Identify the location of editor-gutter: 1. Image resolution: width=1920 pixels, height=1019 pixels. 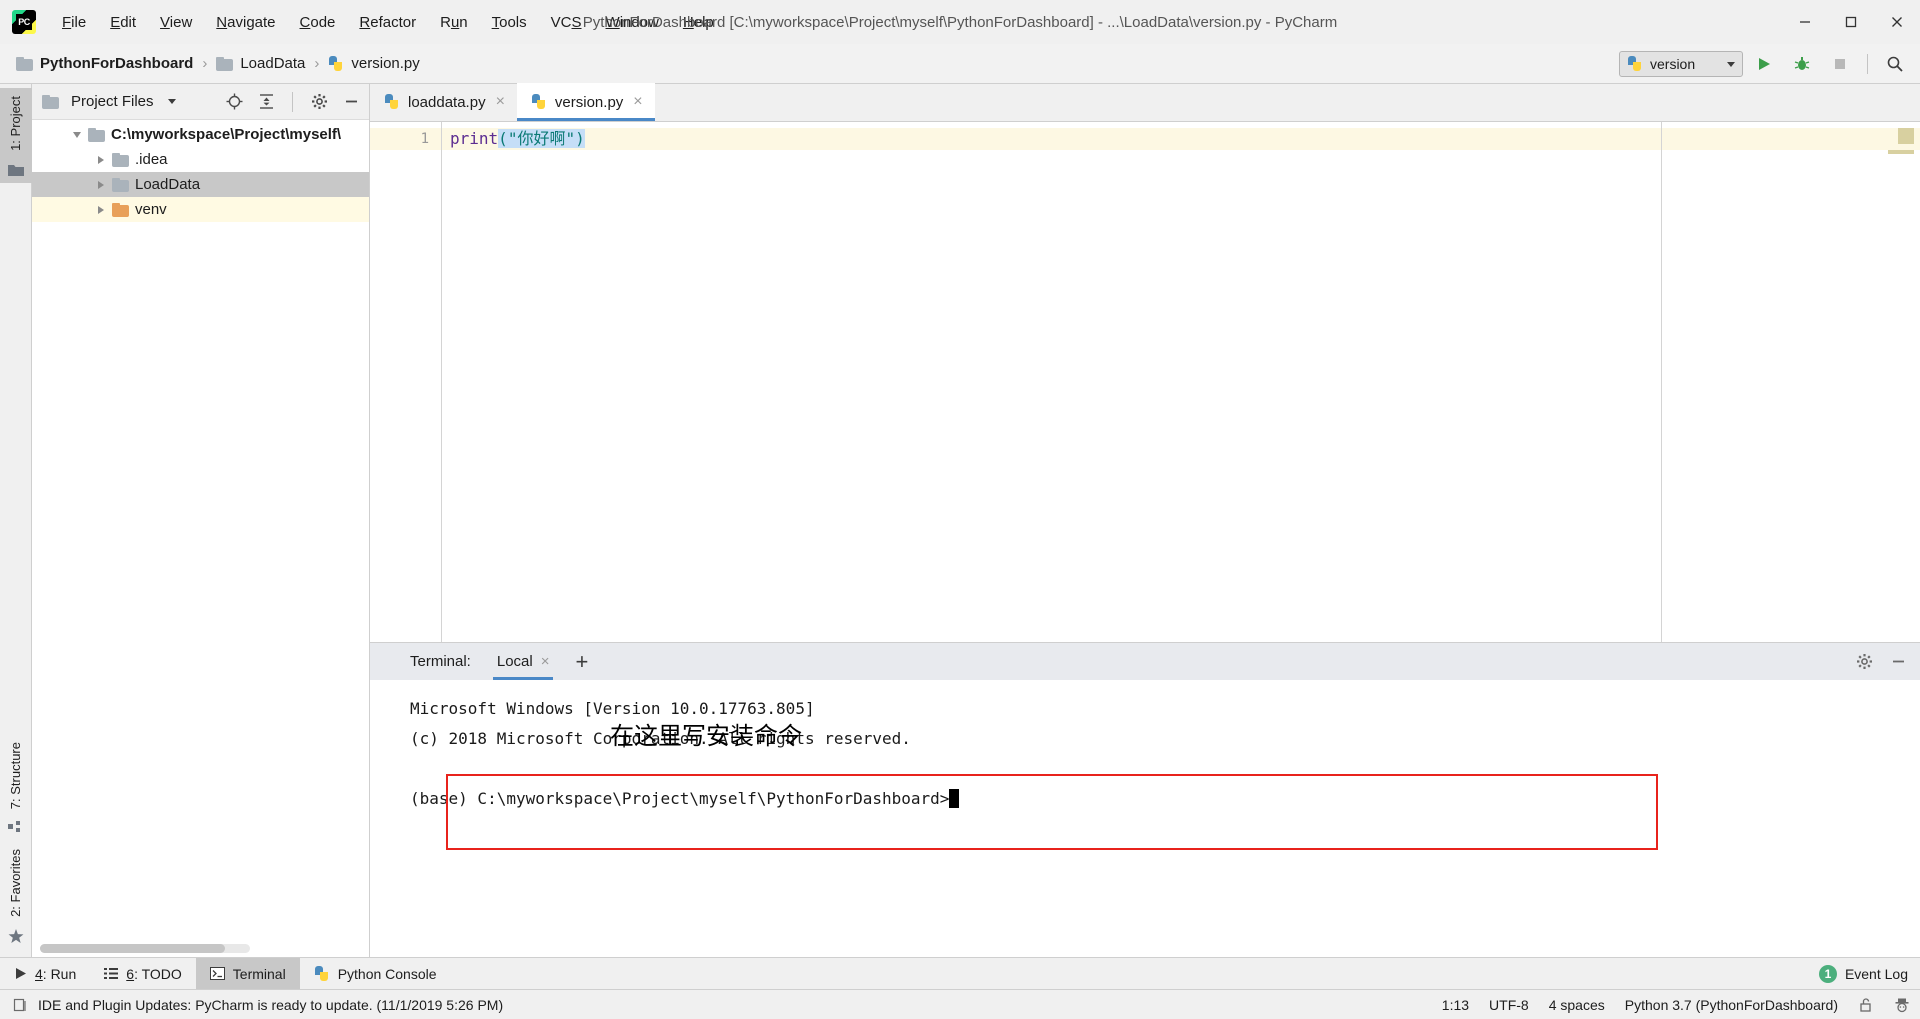
(406, 382).